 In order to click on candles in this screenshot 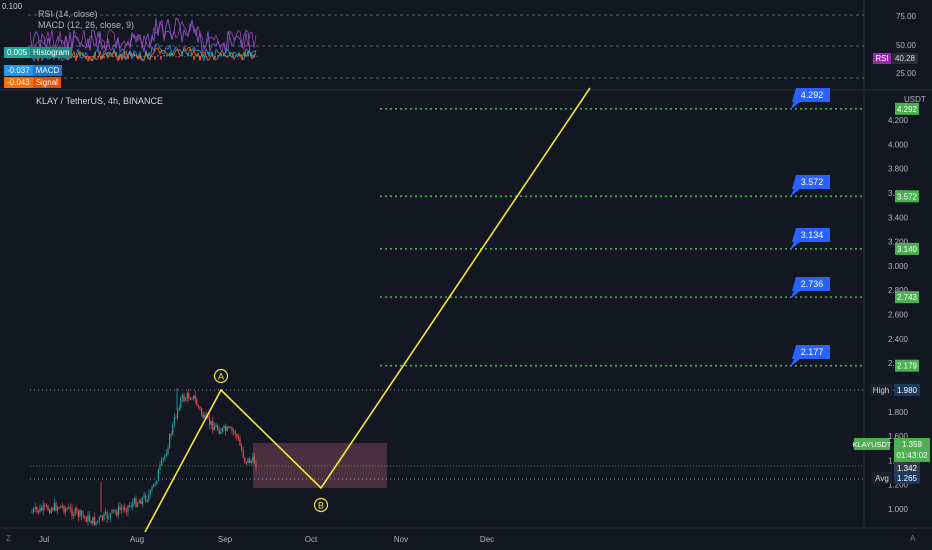, I will do `click(144, 457)`.